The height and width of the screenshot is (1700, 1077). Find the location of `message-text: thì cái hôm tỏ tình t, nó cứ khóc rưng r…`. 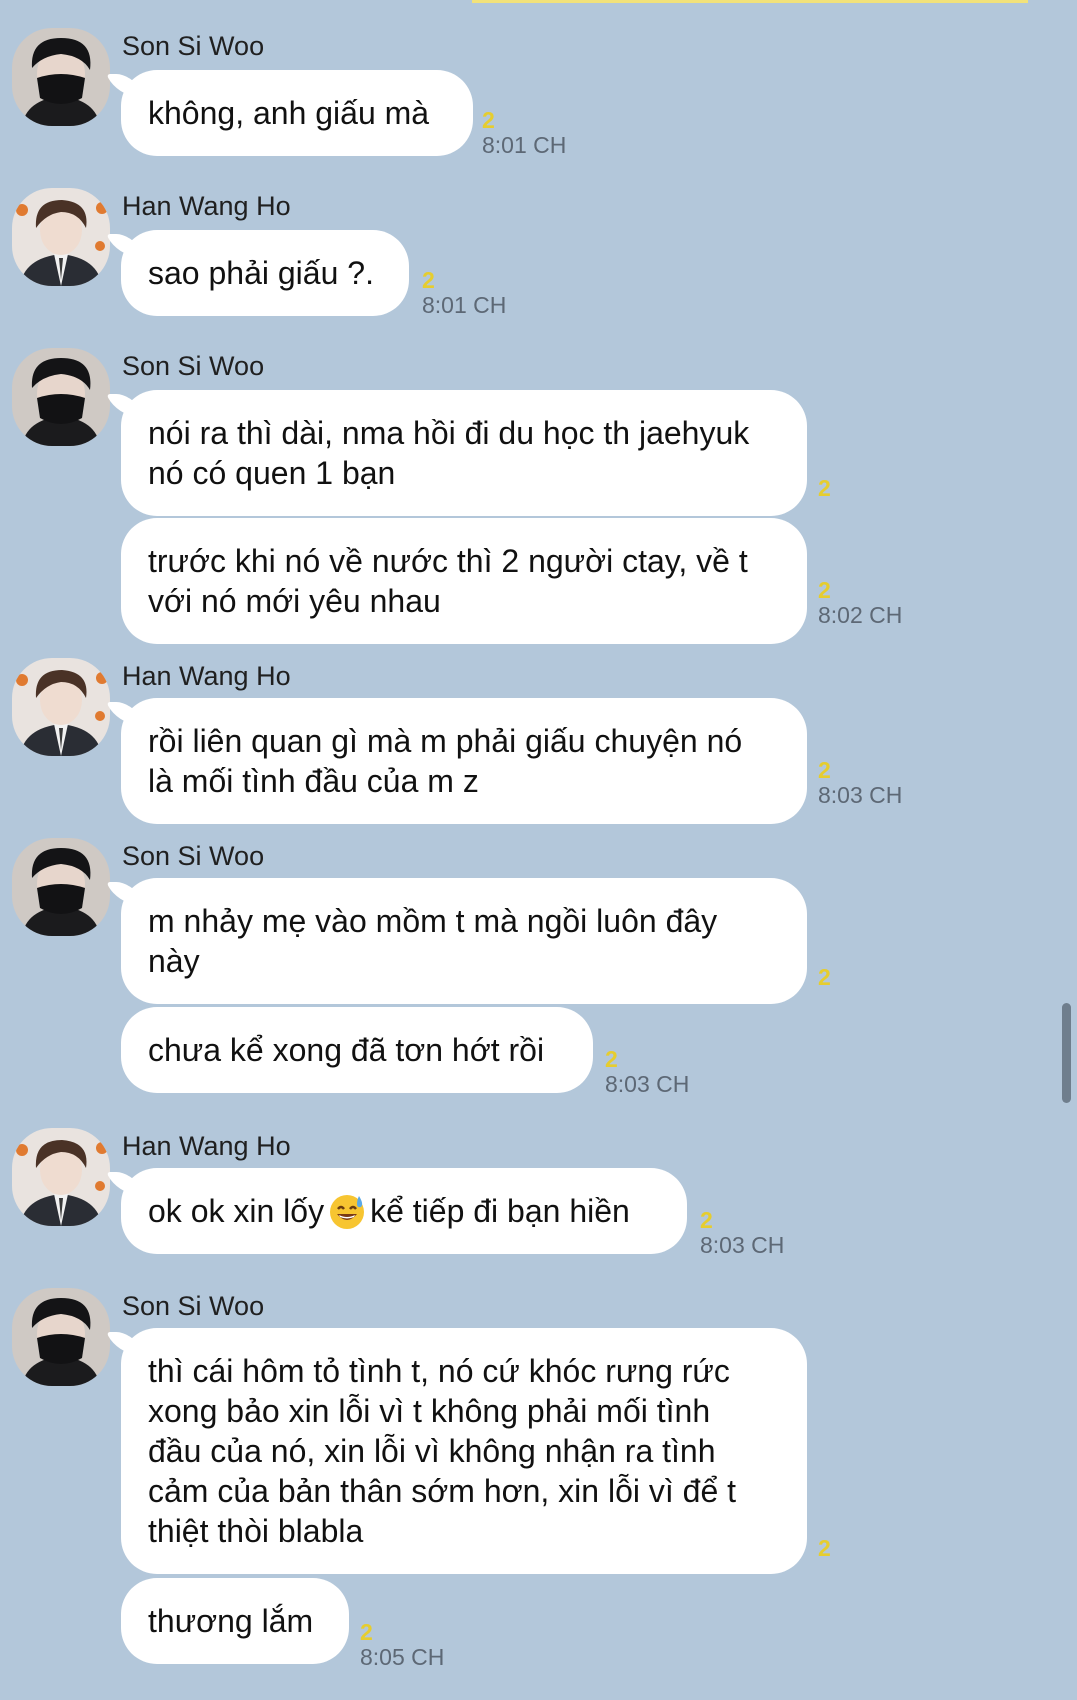

message-text: thì cái hôm tỏ tình t, nó cứ khóc rưng r… is located at coordinates (442, 1451).